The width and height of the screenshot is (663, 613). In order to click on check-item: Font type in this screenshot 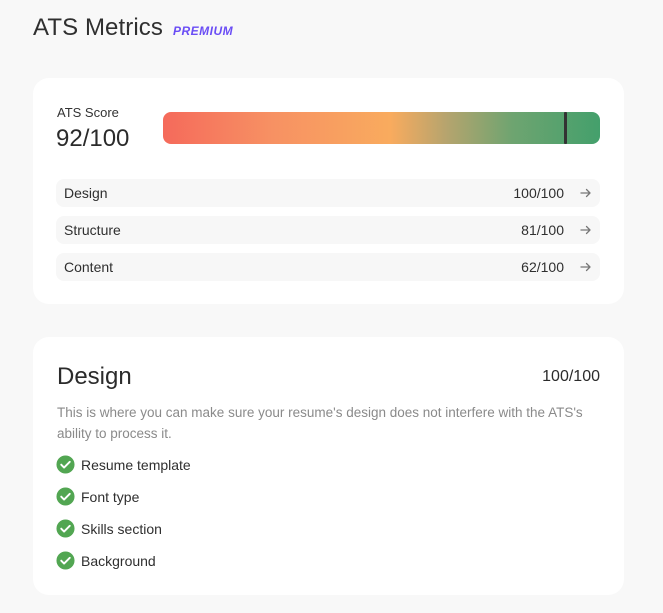, I will do `click(97, 496)`.